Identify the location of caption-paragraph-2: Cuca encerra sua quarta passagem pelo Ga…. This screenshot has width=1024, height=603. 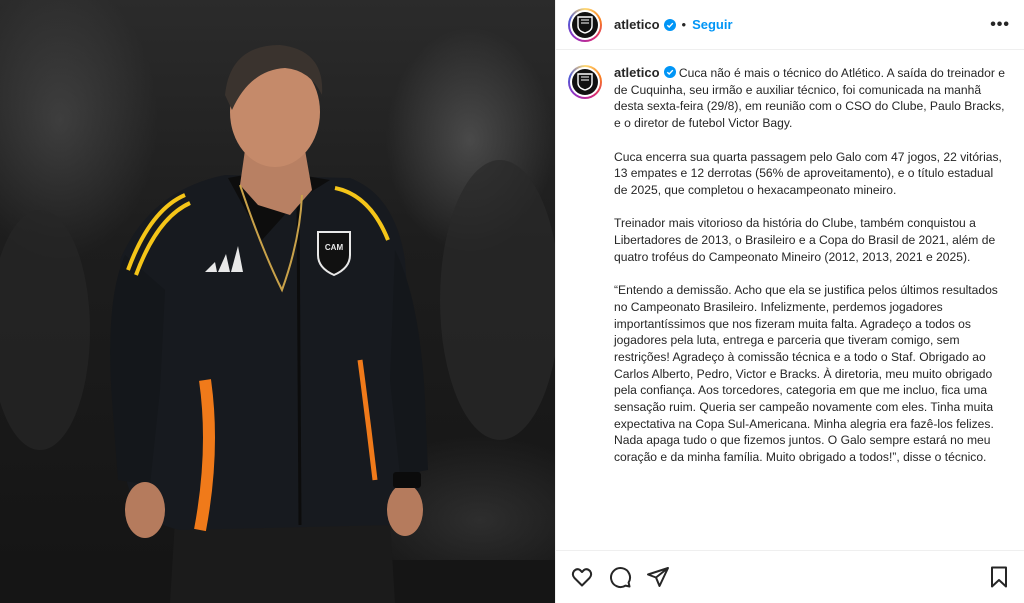
(808, 173).